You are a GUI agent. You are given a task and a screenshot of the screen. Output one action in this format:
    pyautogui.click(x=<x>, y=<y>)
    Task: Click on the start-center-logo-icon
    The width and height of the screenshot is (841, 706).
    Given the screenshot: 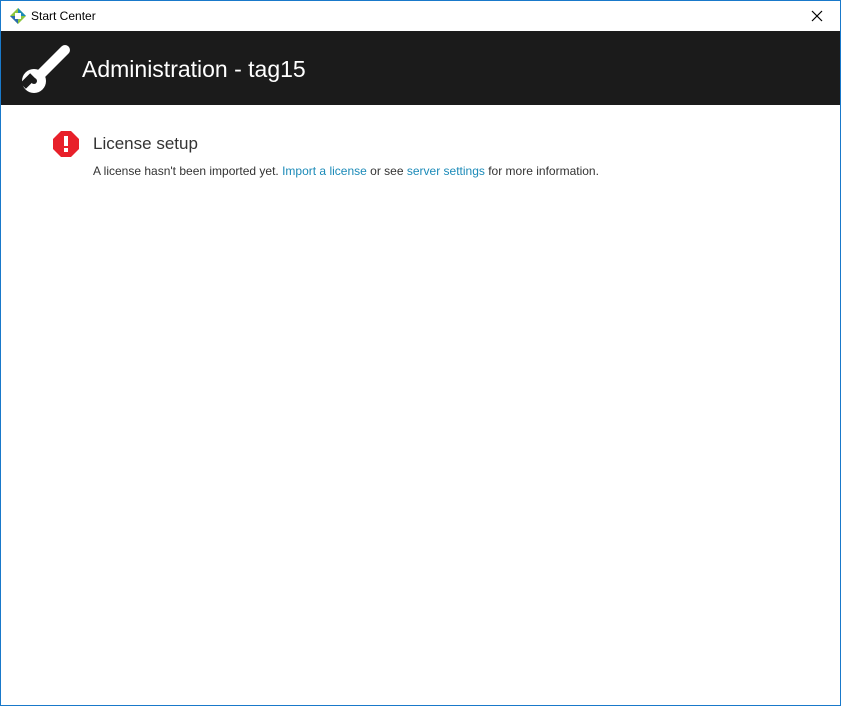 What is the action you would take?
    pyautogui.click(x=18, y=16)
    